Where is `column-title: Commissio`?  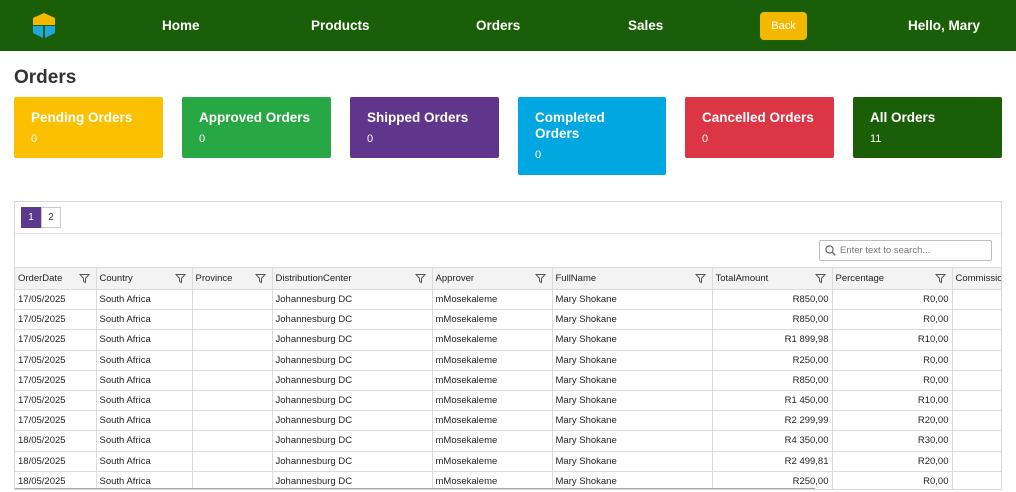 column-title: Commissio is located at coordinates (978, 278).